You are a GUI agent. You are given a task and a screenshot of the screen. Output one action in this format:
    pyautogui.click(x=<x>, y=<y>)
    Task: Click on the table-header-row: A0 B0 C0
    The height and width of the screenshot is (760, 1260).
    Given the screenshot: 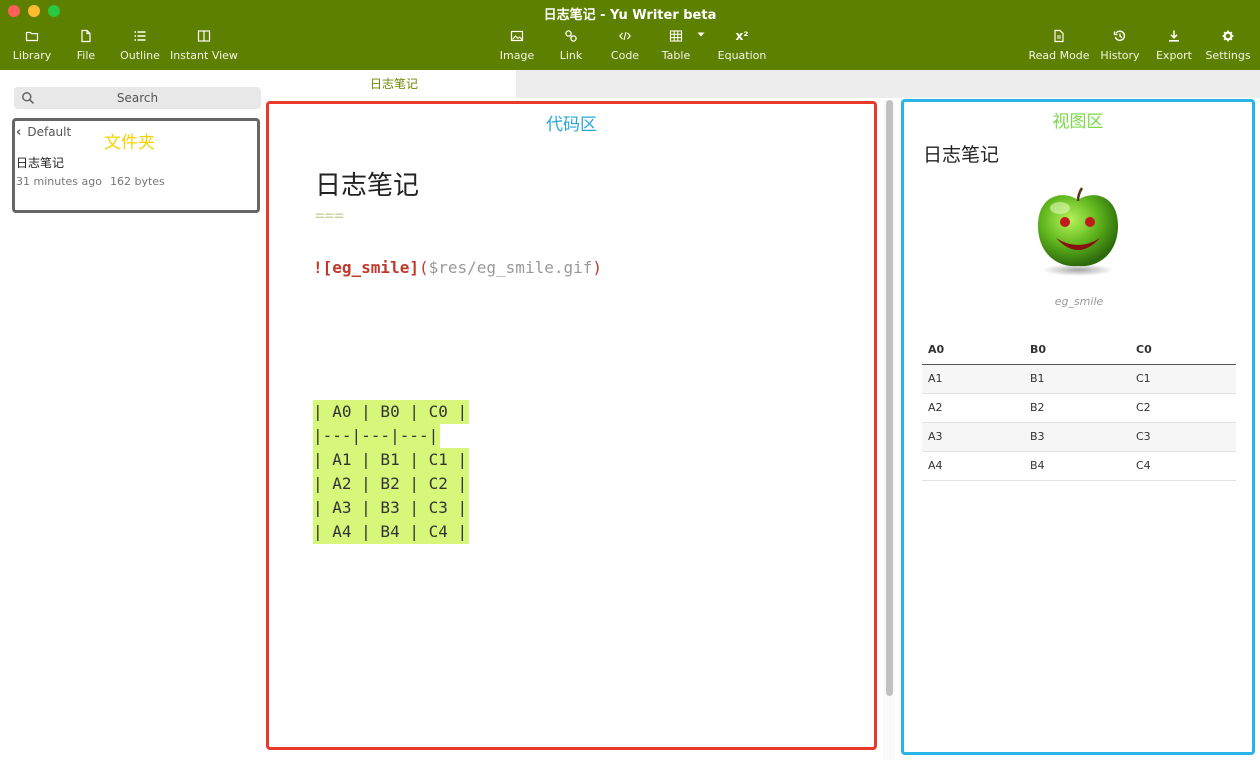 What is the action you would take?
    pyautogui.click(x=1079, y=350)
    